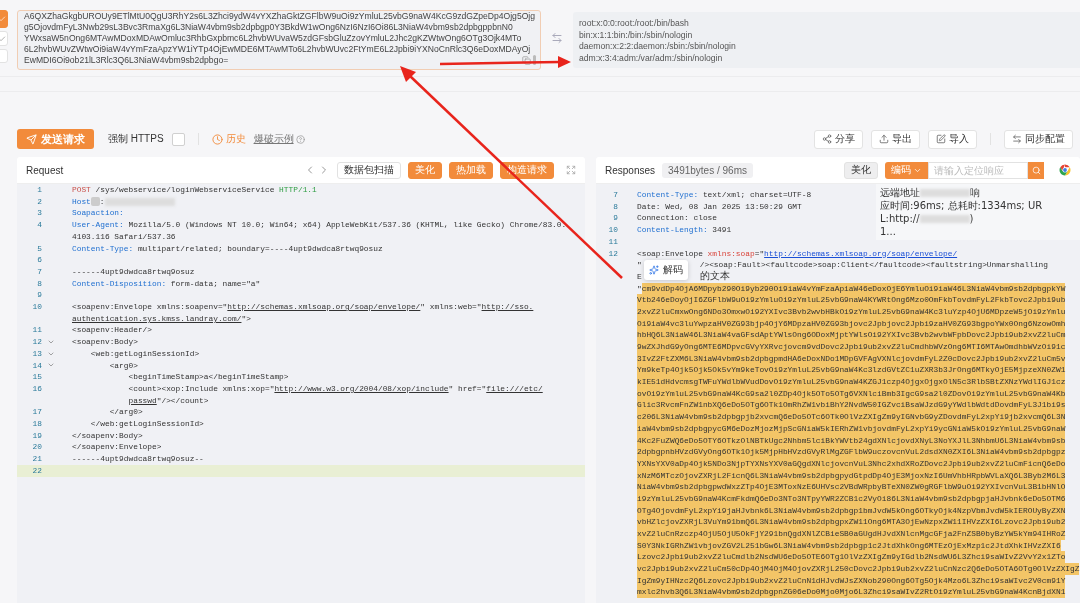 This screenshot has width=1080, height=603. Describe the element at coordinates (927, 218) in the screenshot. I see `info-text: L:http:// )` at that location.